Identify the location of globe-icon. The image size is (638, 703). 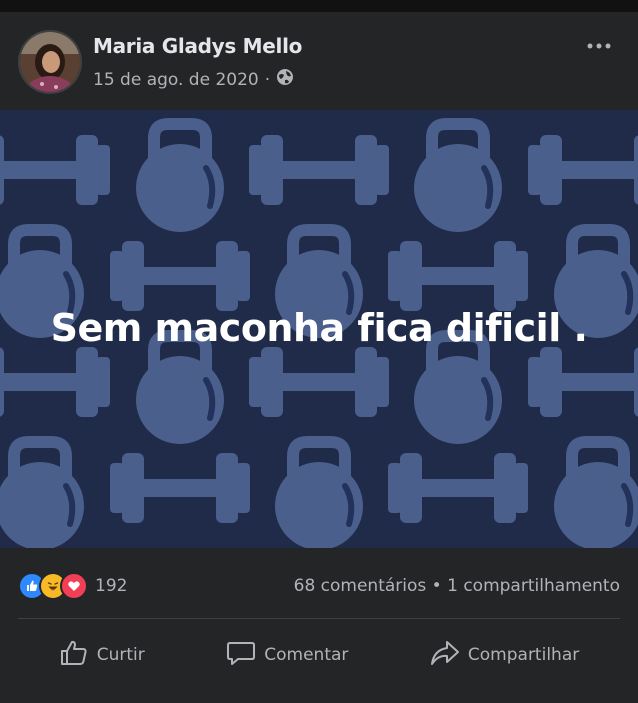
(285, 79).